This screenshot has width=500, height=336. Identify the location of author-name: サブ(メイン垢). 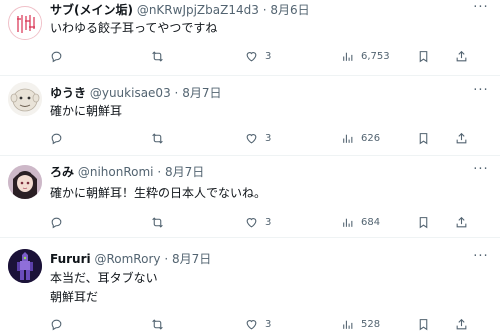
(91, 10).